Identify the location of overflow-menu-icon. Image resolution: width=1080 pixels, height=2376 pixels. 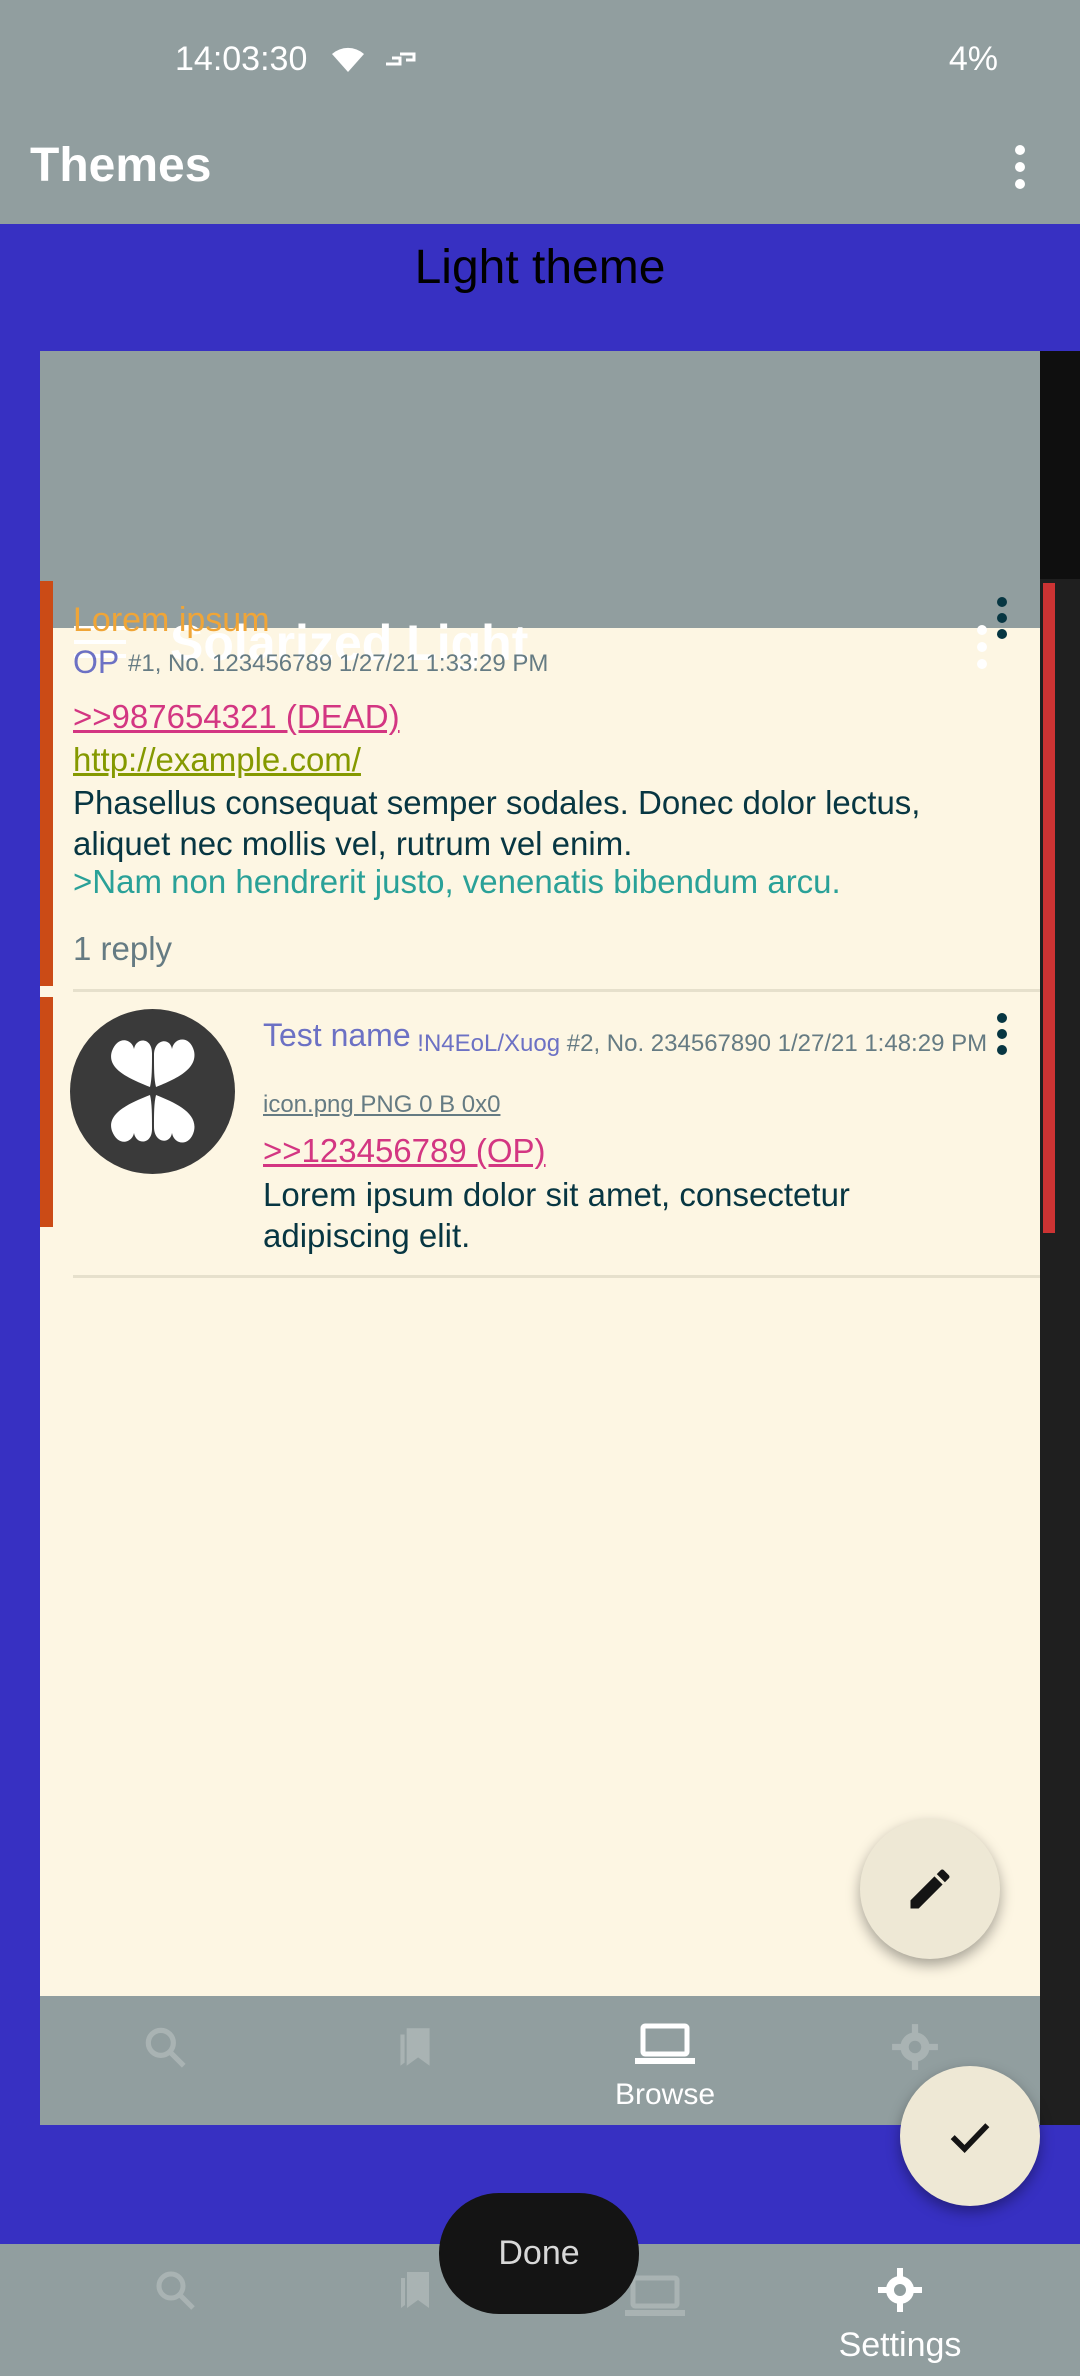
(1020, 167).